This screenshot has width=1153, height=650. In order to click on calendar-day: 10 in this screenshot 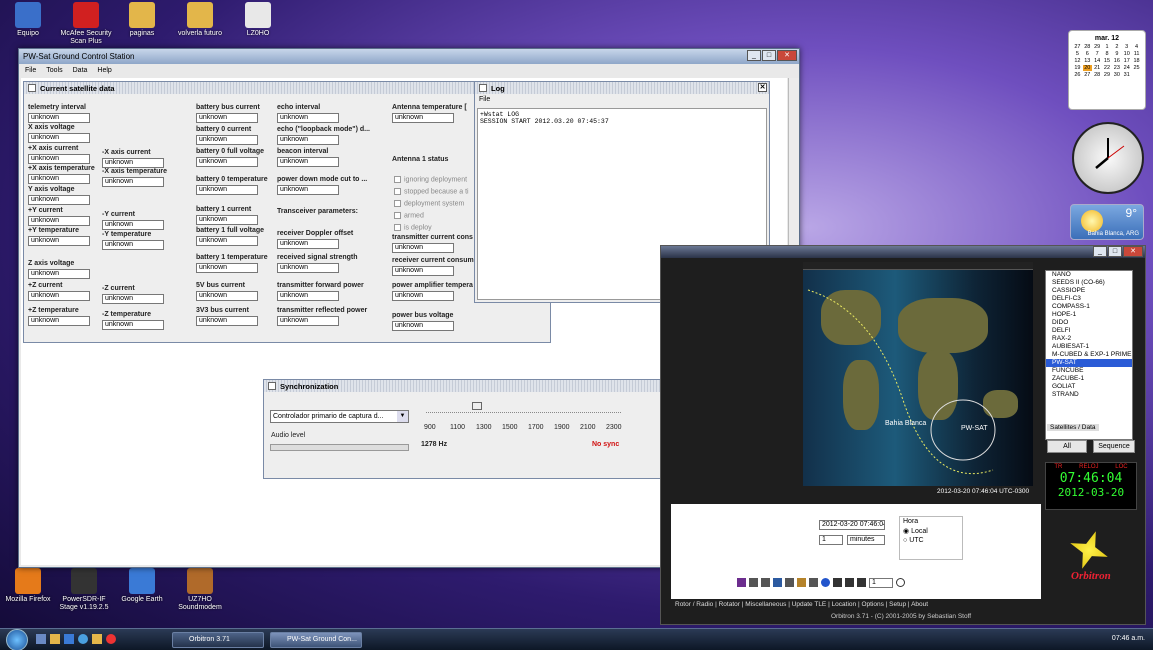, I will do `click(1126, 54)`.